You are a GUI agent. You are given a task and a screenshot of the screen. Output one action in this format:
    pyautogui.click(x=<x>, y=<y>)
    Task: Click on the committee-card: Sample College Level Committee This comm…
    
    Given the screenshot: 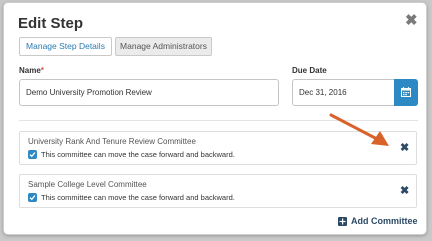 What is the action you would take?
    pyautogui.click(x=218, y=191)
    